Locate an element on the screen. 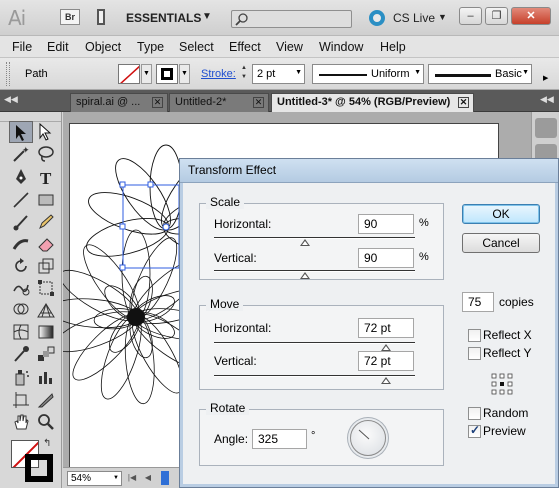 The width and height of the screenshot is (559, 488). perspective-grid-tool is located at coordinates (46, 310).